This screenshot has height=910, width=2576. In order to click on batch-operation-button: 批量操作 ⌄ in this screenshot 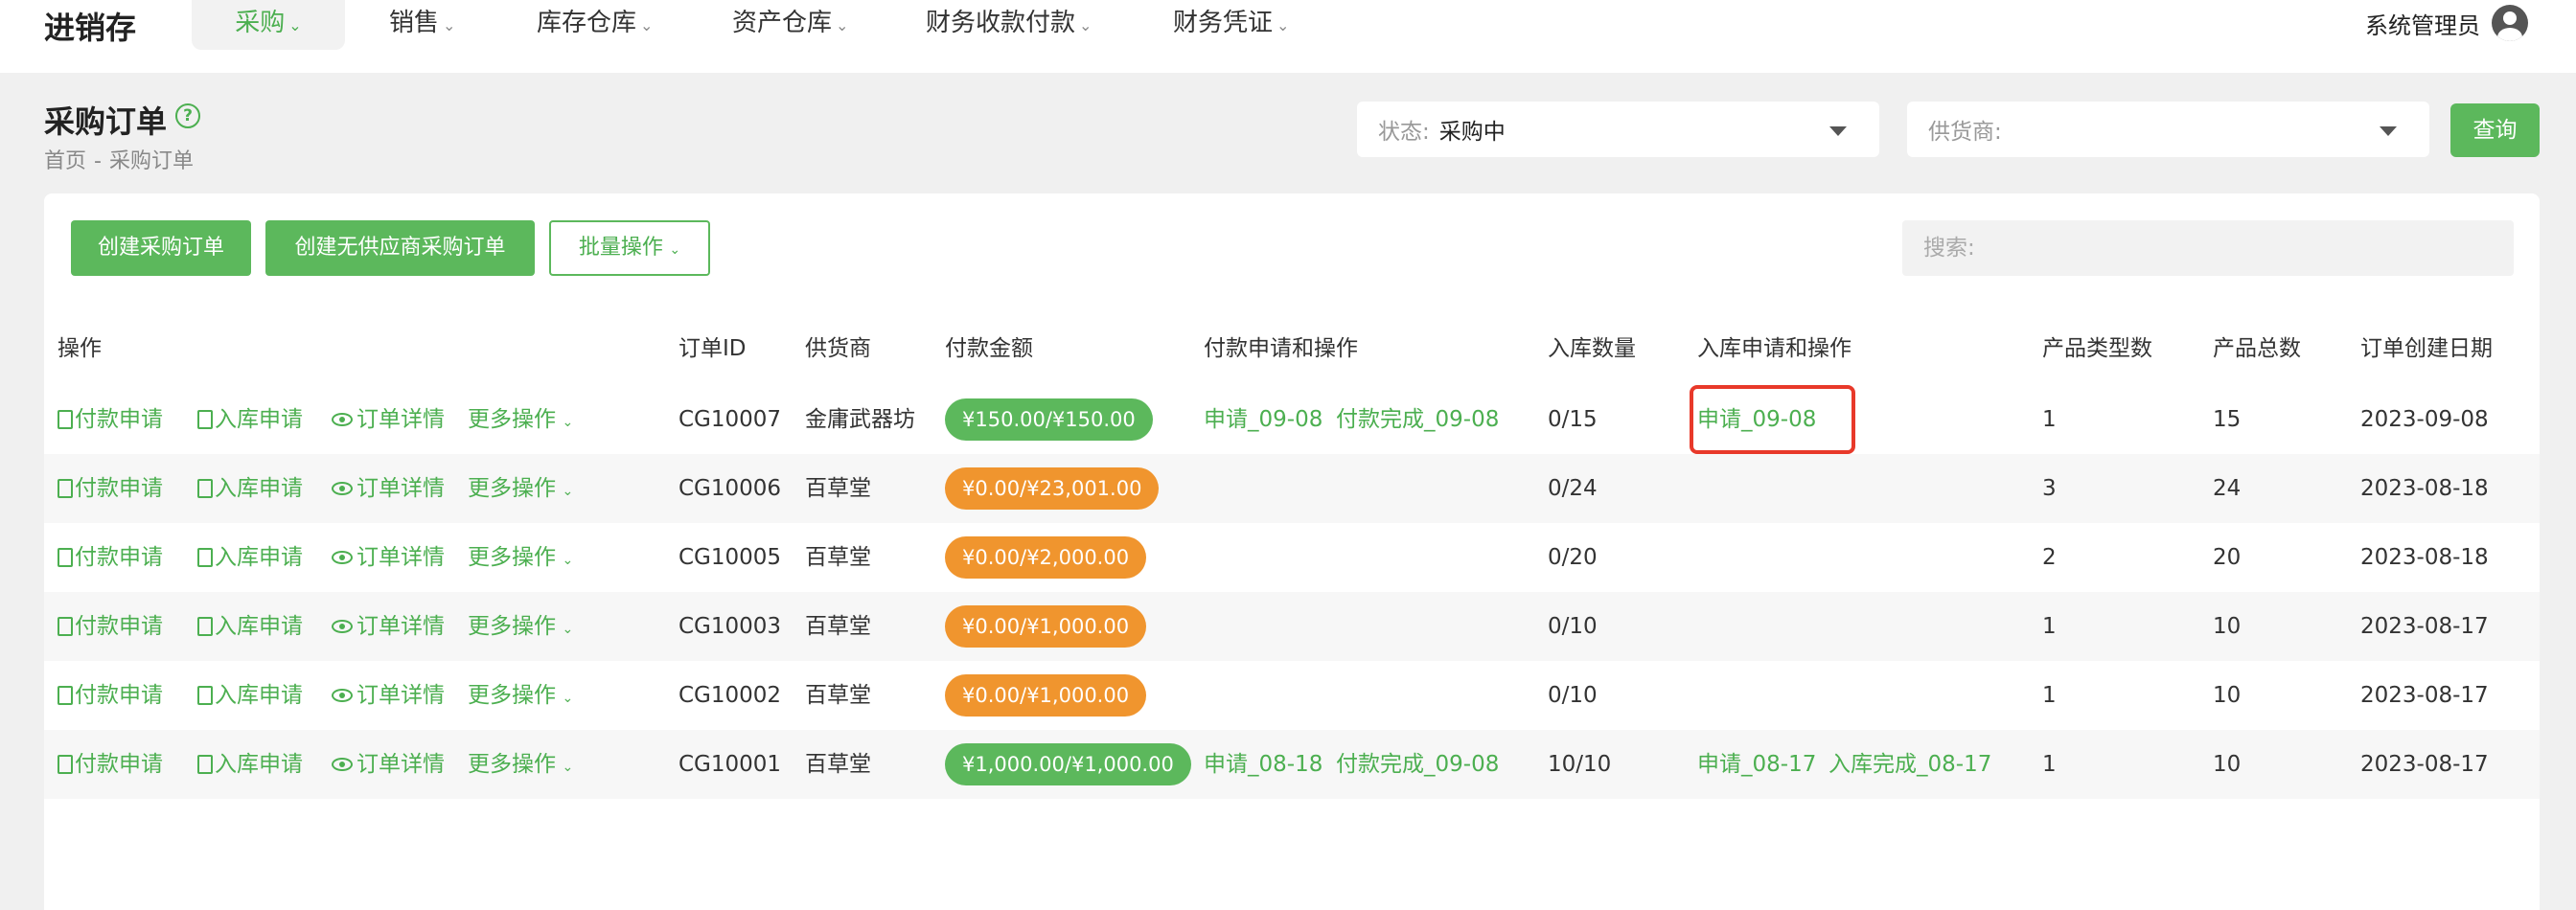, I will do `click(629, 248)`.